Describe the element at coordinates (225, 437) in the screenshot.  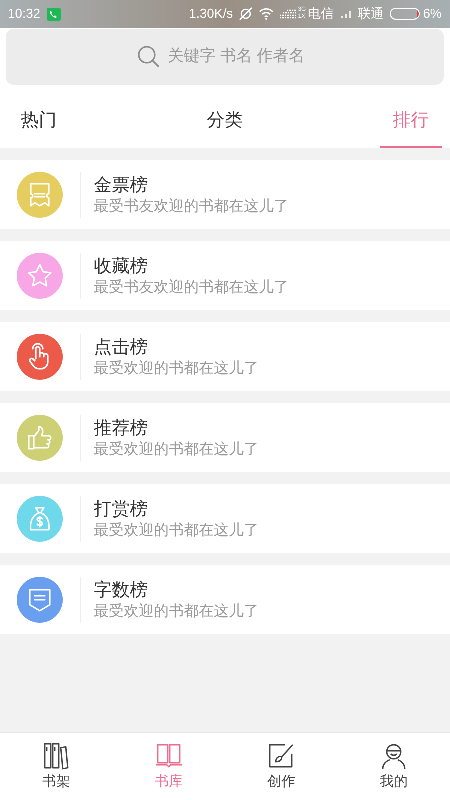
I see `ranking-item: 推荐榜 最受欢迎的书都在这儿了` at that location.